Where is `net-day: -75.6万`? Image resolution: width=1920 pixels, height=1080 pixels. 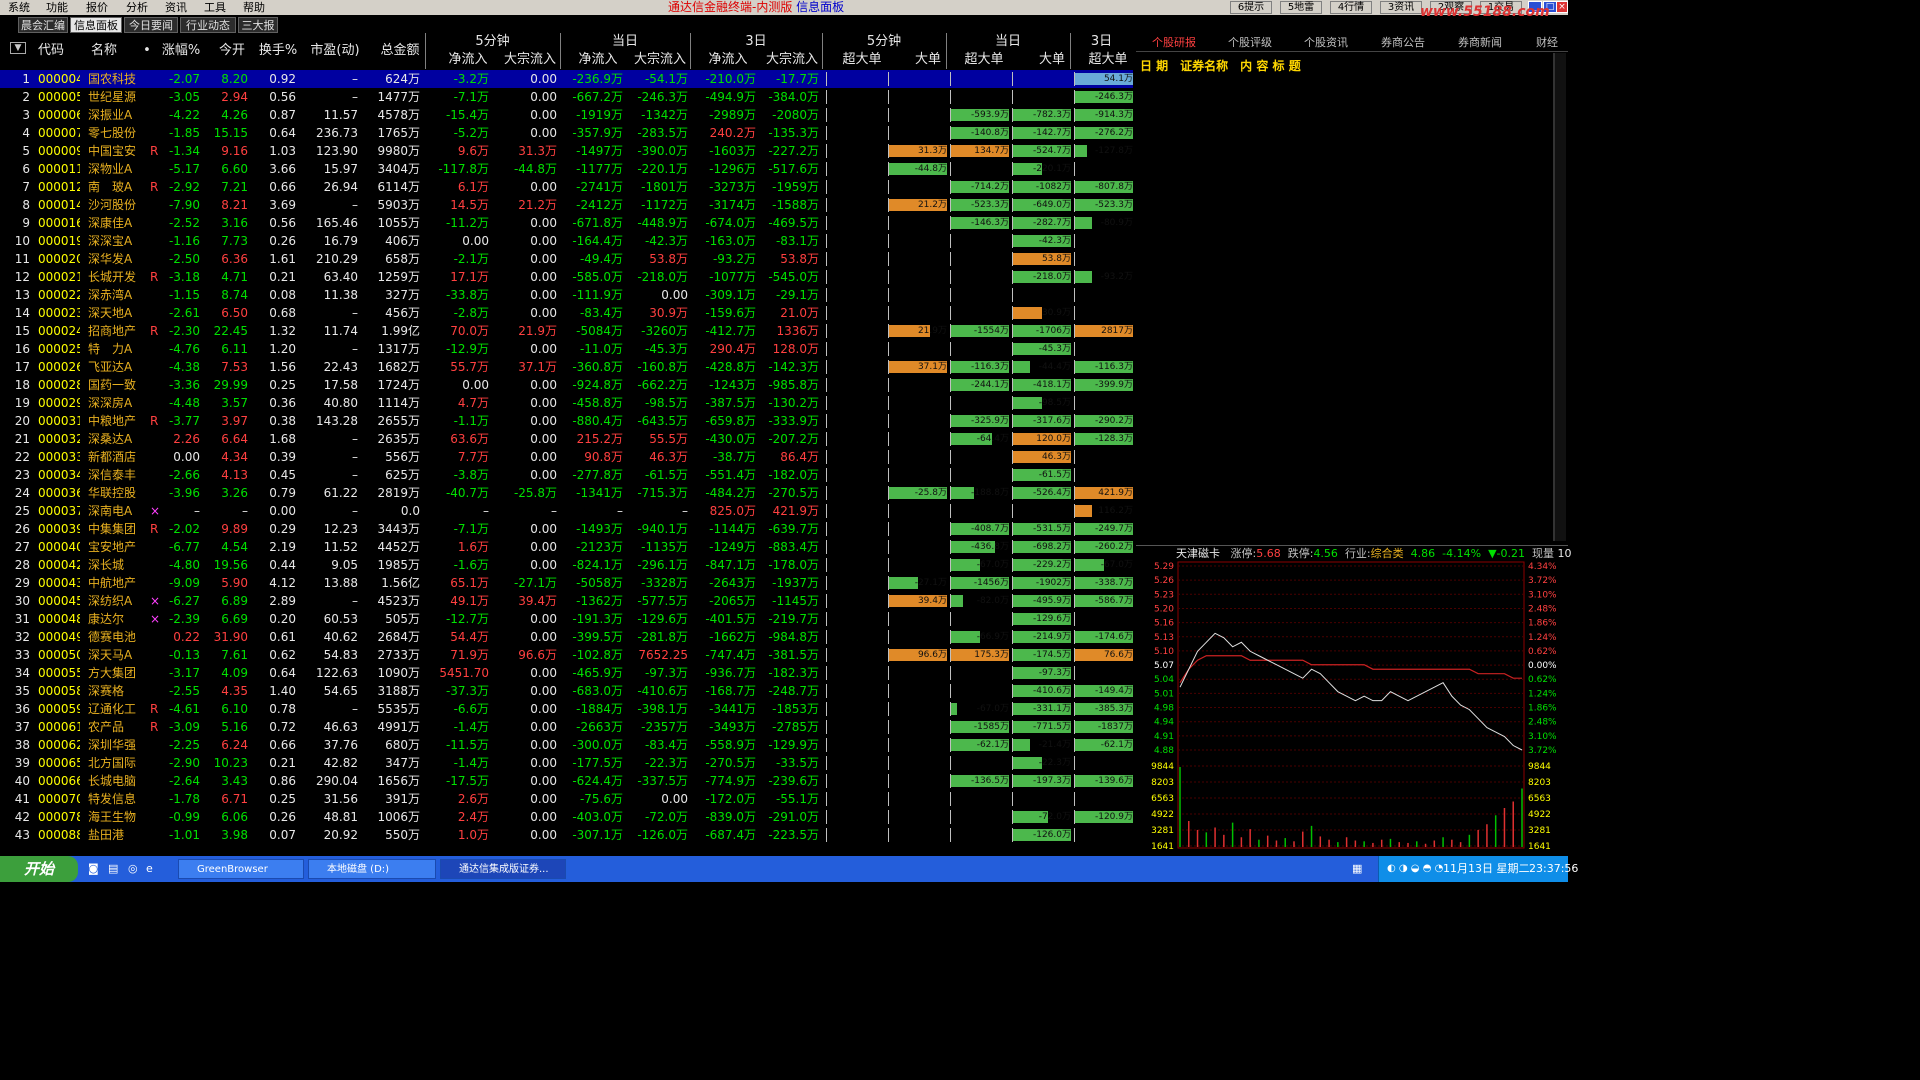
net-day: -75.6万 is located at coordinates (601, 799).